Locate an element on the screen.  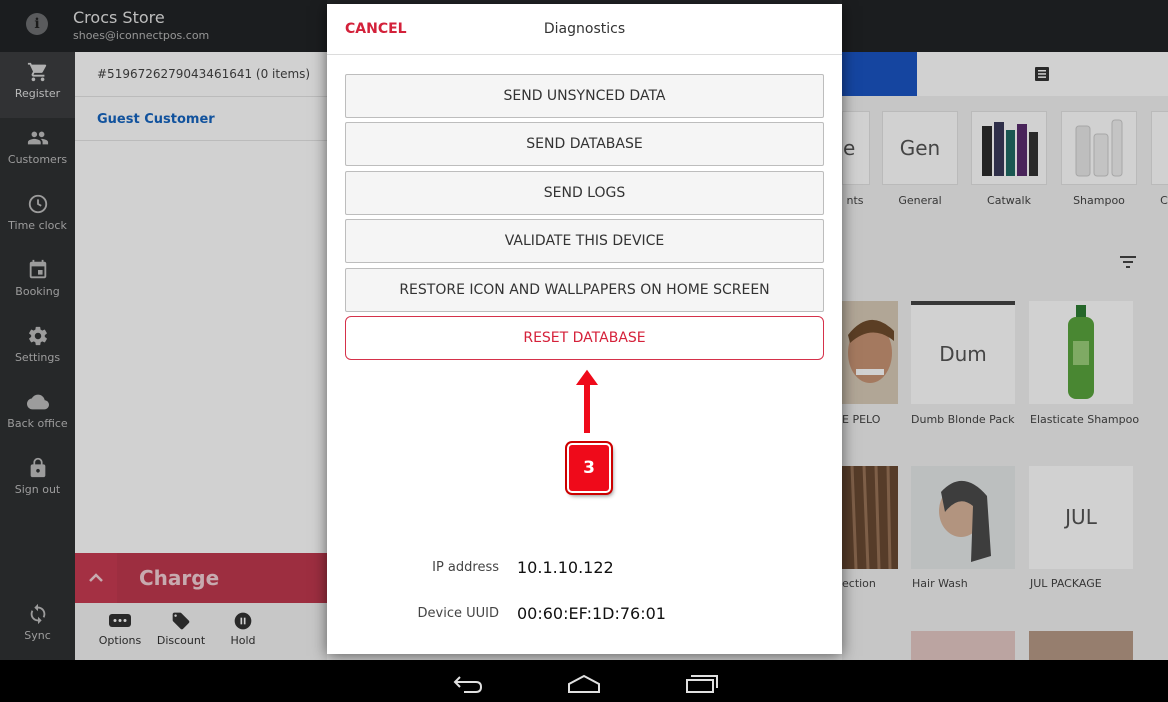
callout-arrow-icon is located at coordinates (587, 400).